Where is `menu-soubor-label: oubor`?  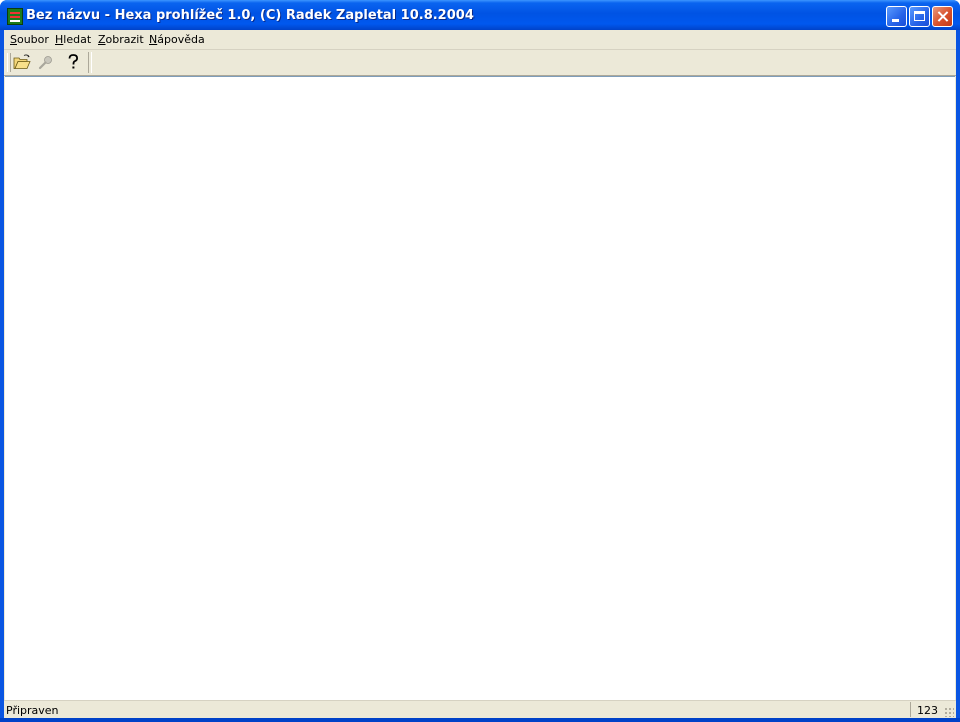 menu-soubor-label: oubor is located at coordinates (32, 39).